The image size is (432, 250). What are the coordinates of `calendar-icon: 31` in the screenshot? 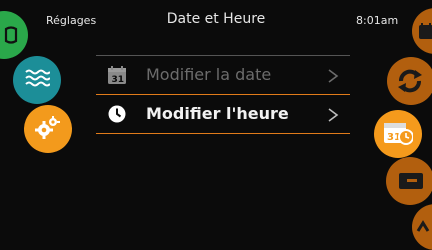 It's located at (117, 75).